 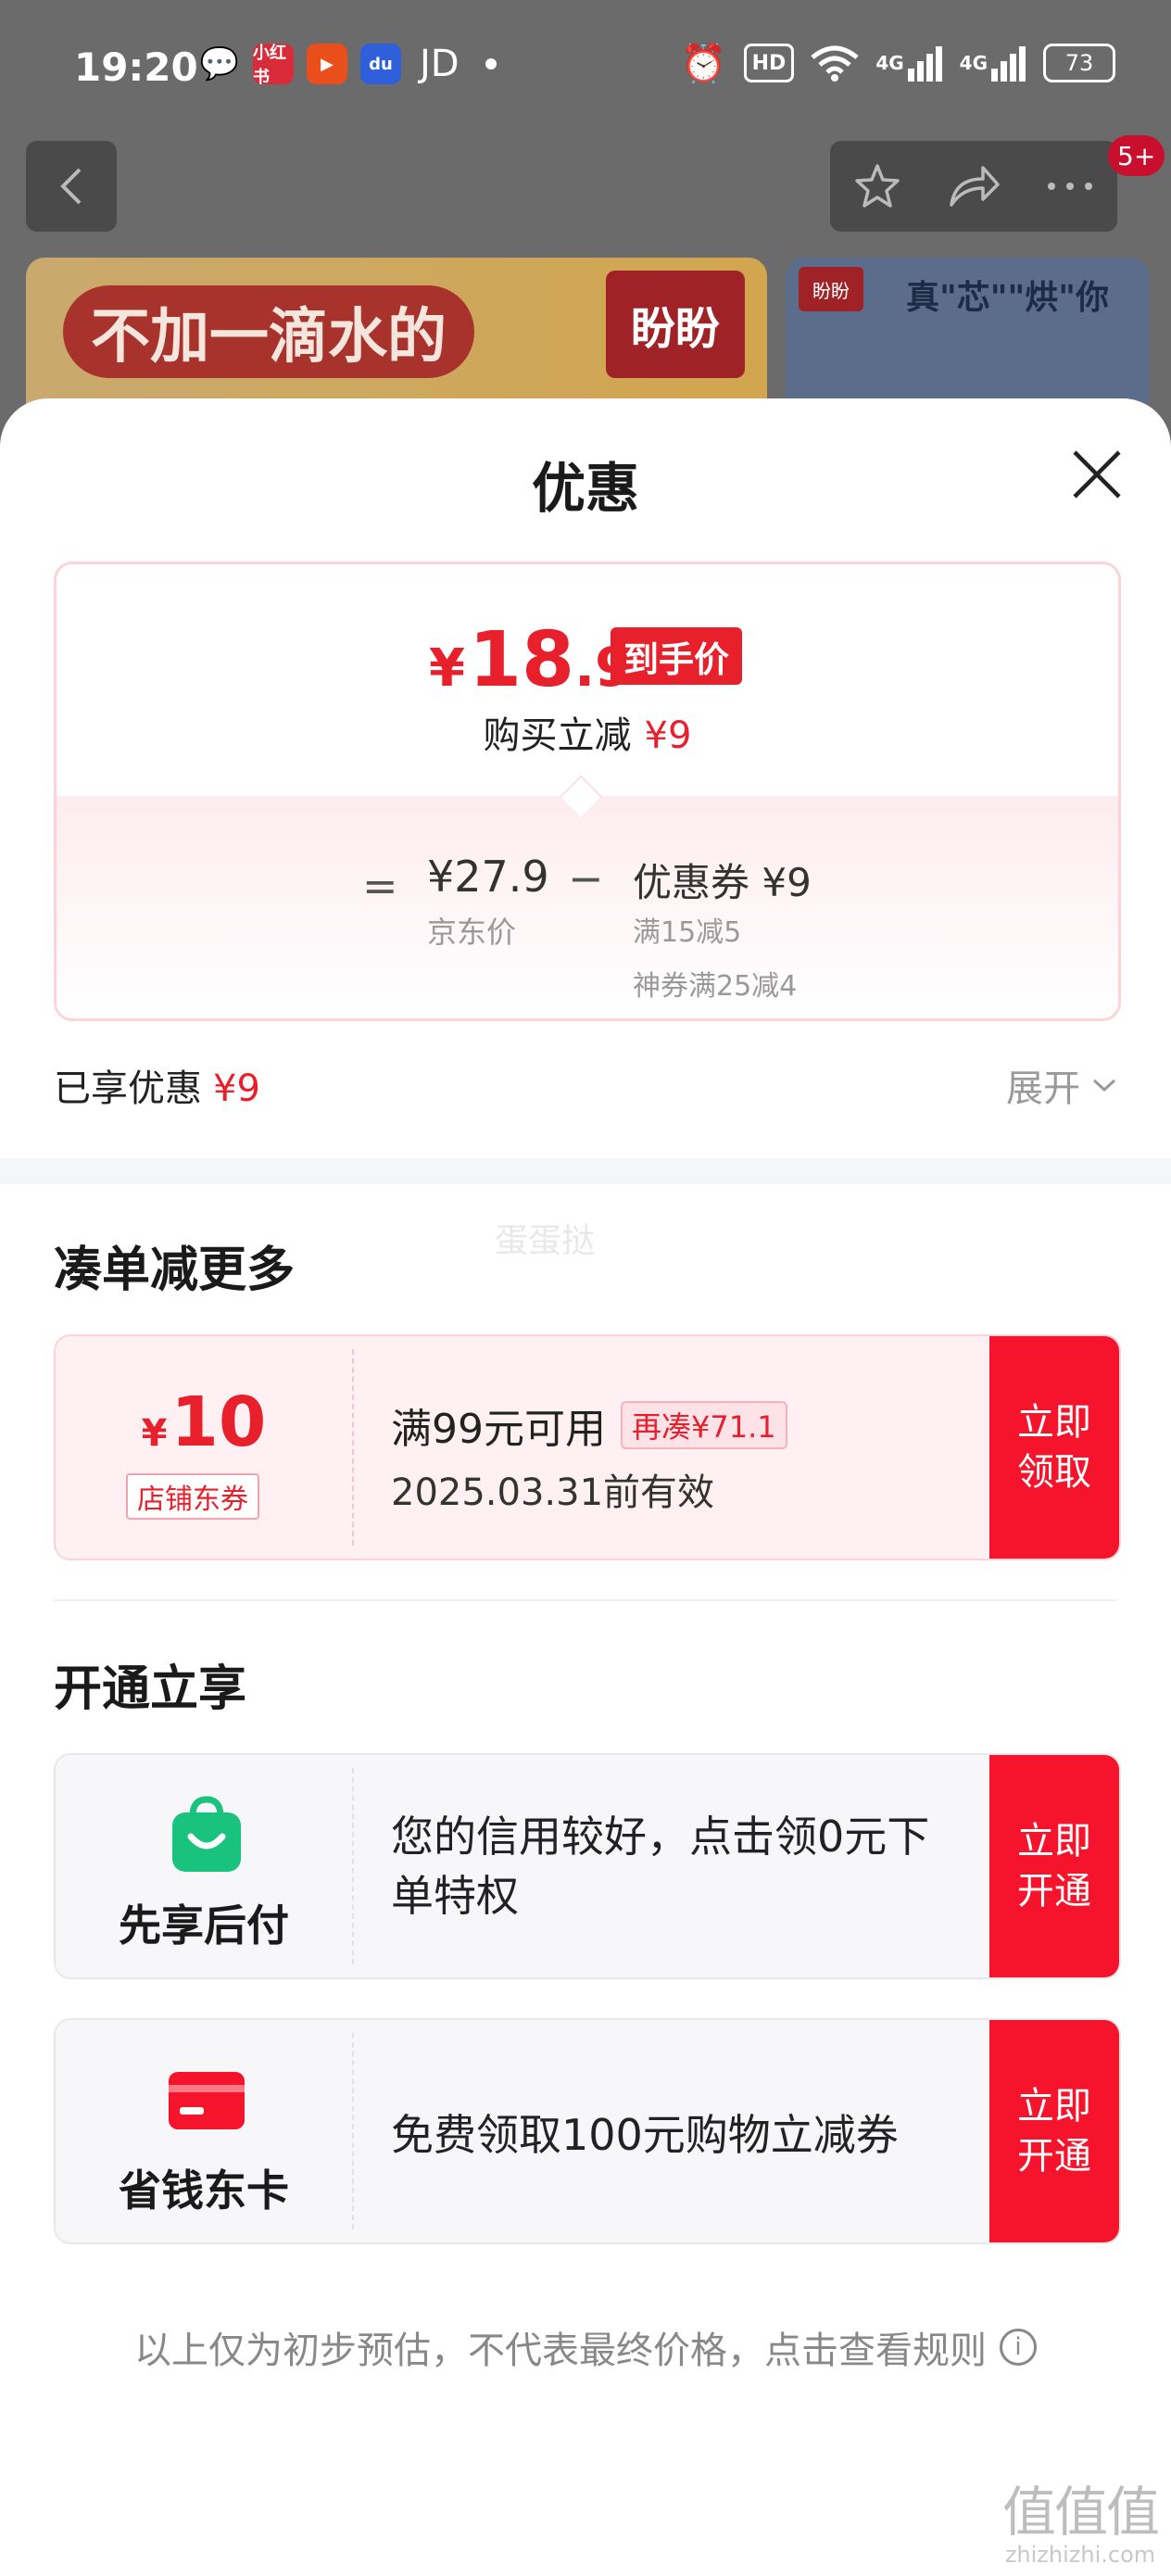 I want to click on watermark-text: 蛋蛋挞, so click(x=546, y=1241).